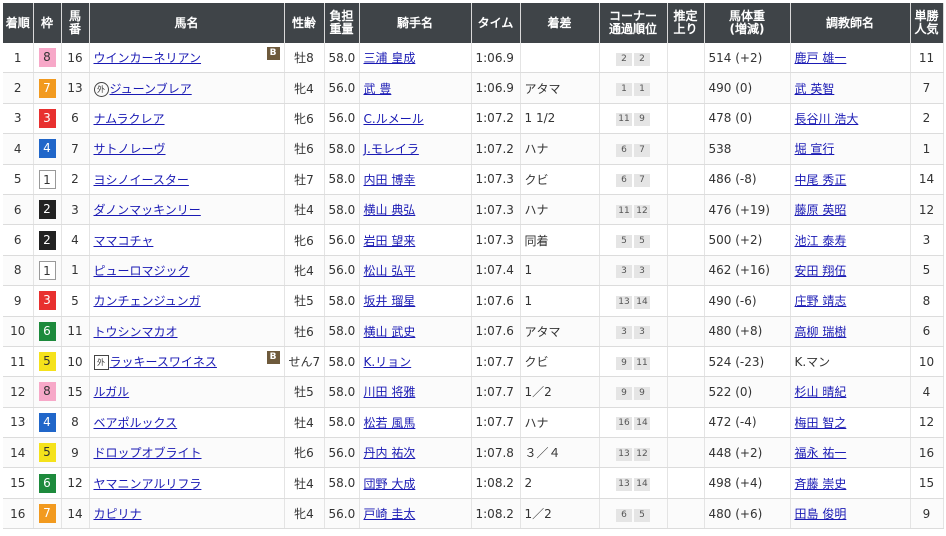 This screenshot has width=946, height=536. I want to click on body-weight-cell: 448 (+2), so click(747, 453).